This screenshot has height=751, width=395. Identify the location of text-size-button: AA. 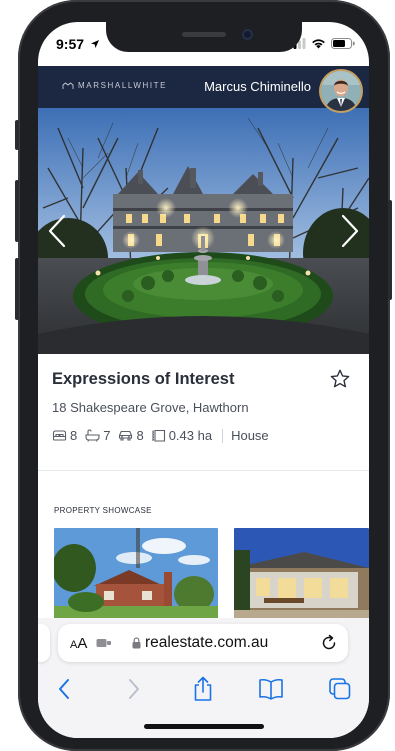
(78, 643).